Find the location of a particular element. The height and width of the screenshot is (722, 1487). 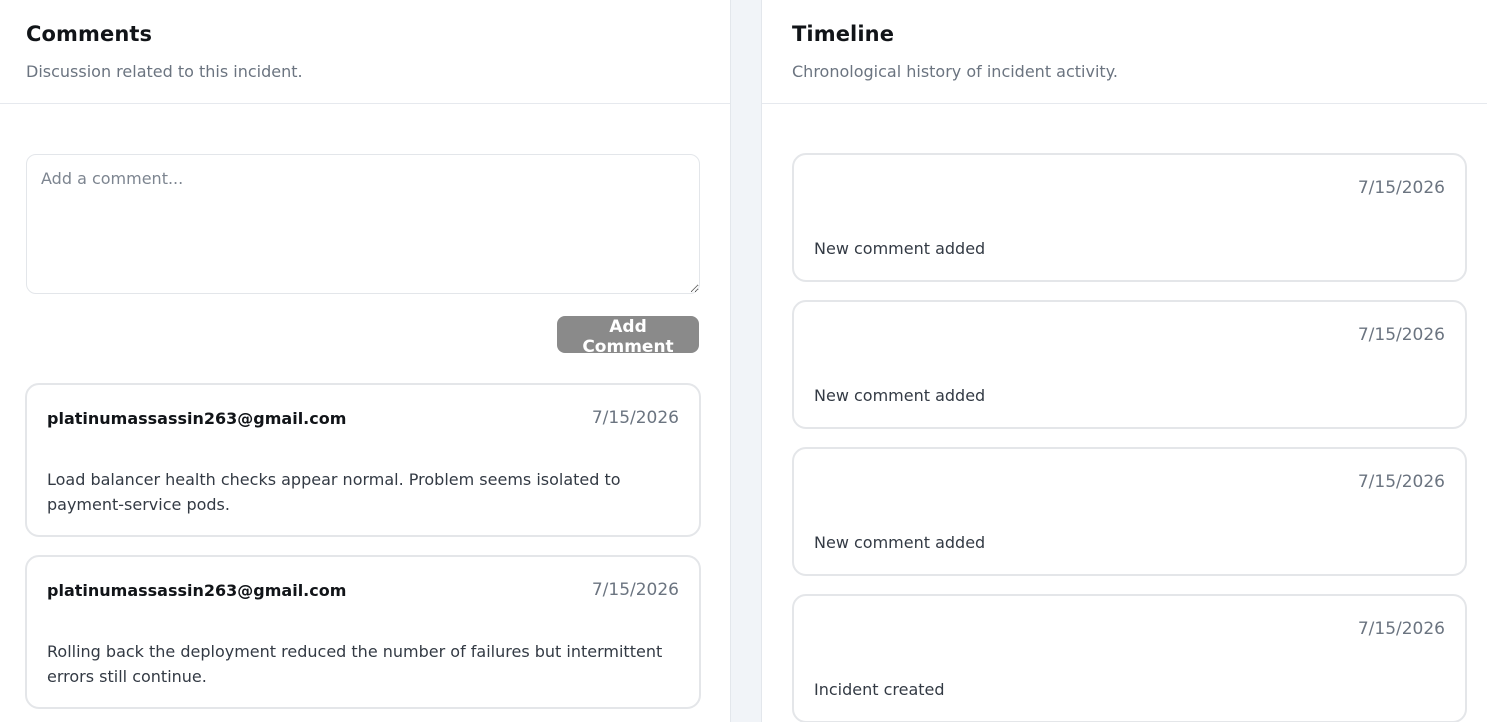

timeline-title: Timeline is located at coordinates (843, 34).